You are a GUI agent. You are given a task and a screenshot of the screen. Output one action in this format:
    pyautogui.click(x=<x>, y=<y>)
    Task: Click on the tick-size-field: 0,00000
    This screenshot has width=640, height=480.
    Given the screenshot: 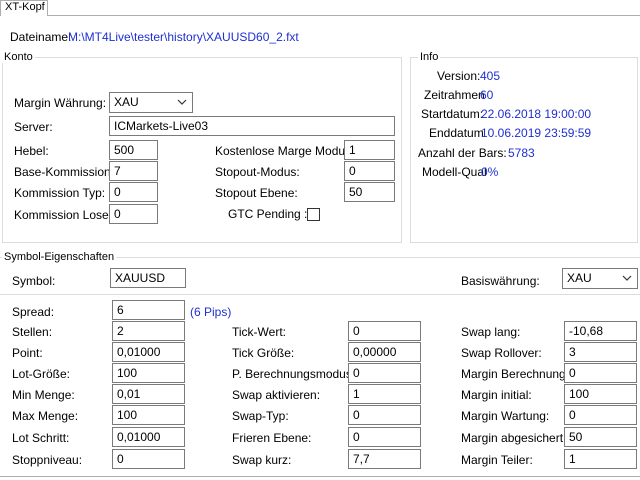 What is the action you would take?
    pyautogui.click(x=384, y=352)
    